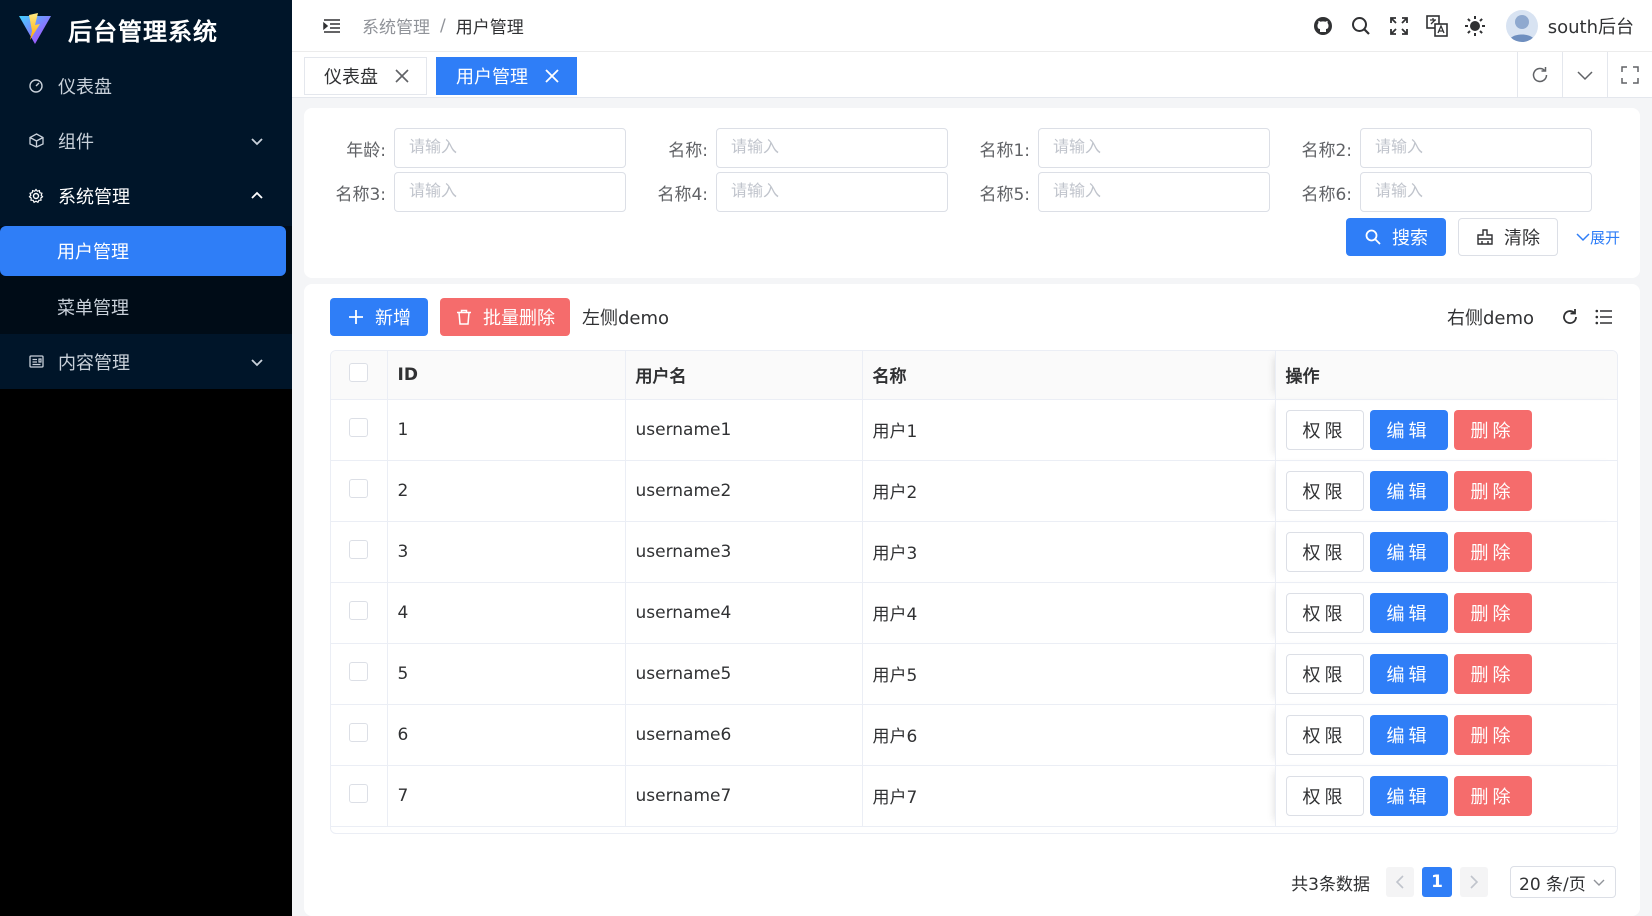 This screenshot has width=1652, height=916. What do you see at coordinates (974, 491) in the screenshot?
I see `table-row: 2 username2 用户2 权限 编辑 删除` at bounding box center [974, 491].